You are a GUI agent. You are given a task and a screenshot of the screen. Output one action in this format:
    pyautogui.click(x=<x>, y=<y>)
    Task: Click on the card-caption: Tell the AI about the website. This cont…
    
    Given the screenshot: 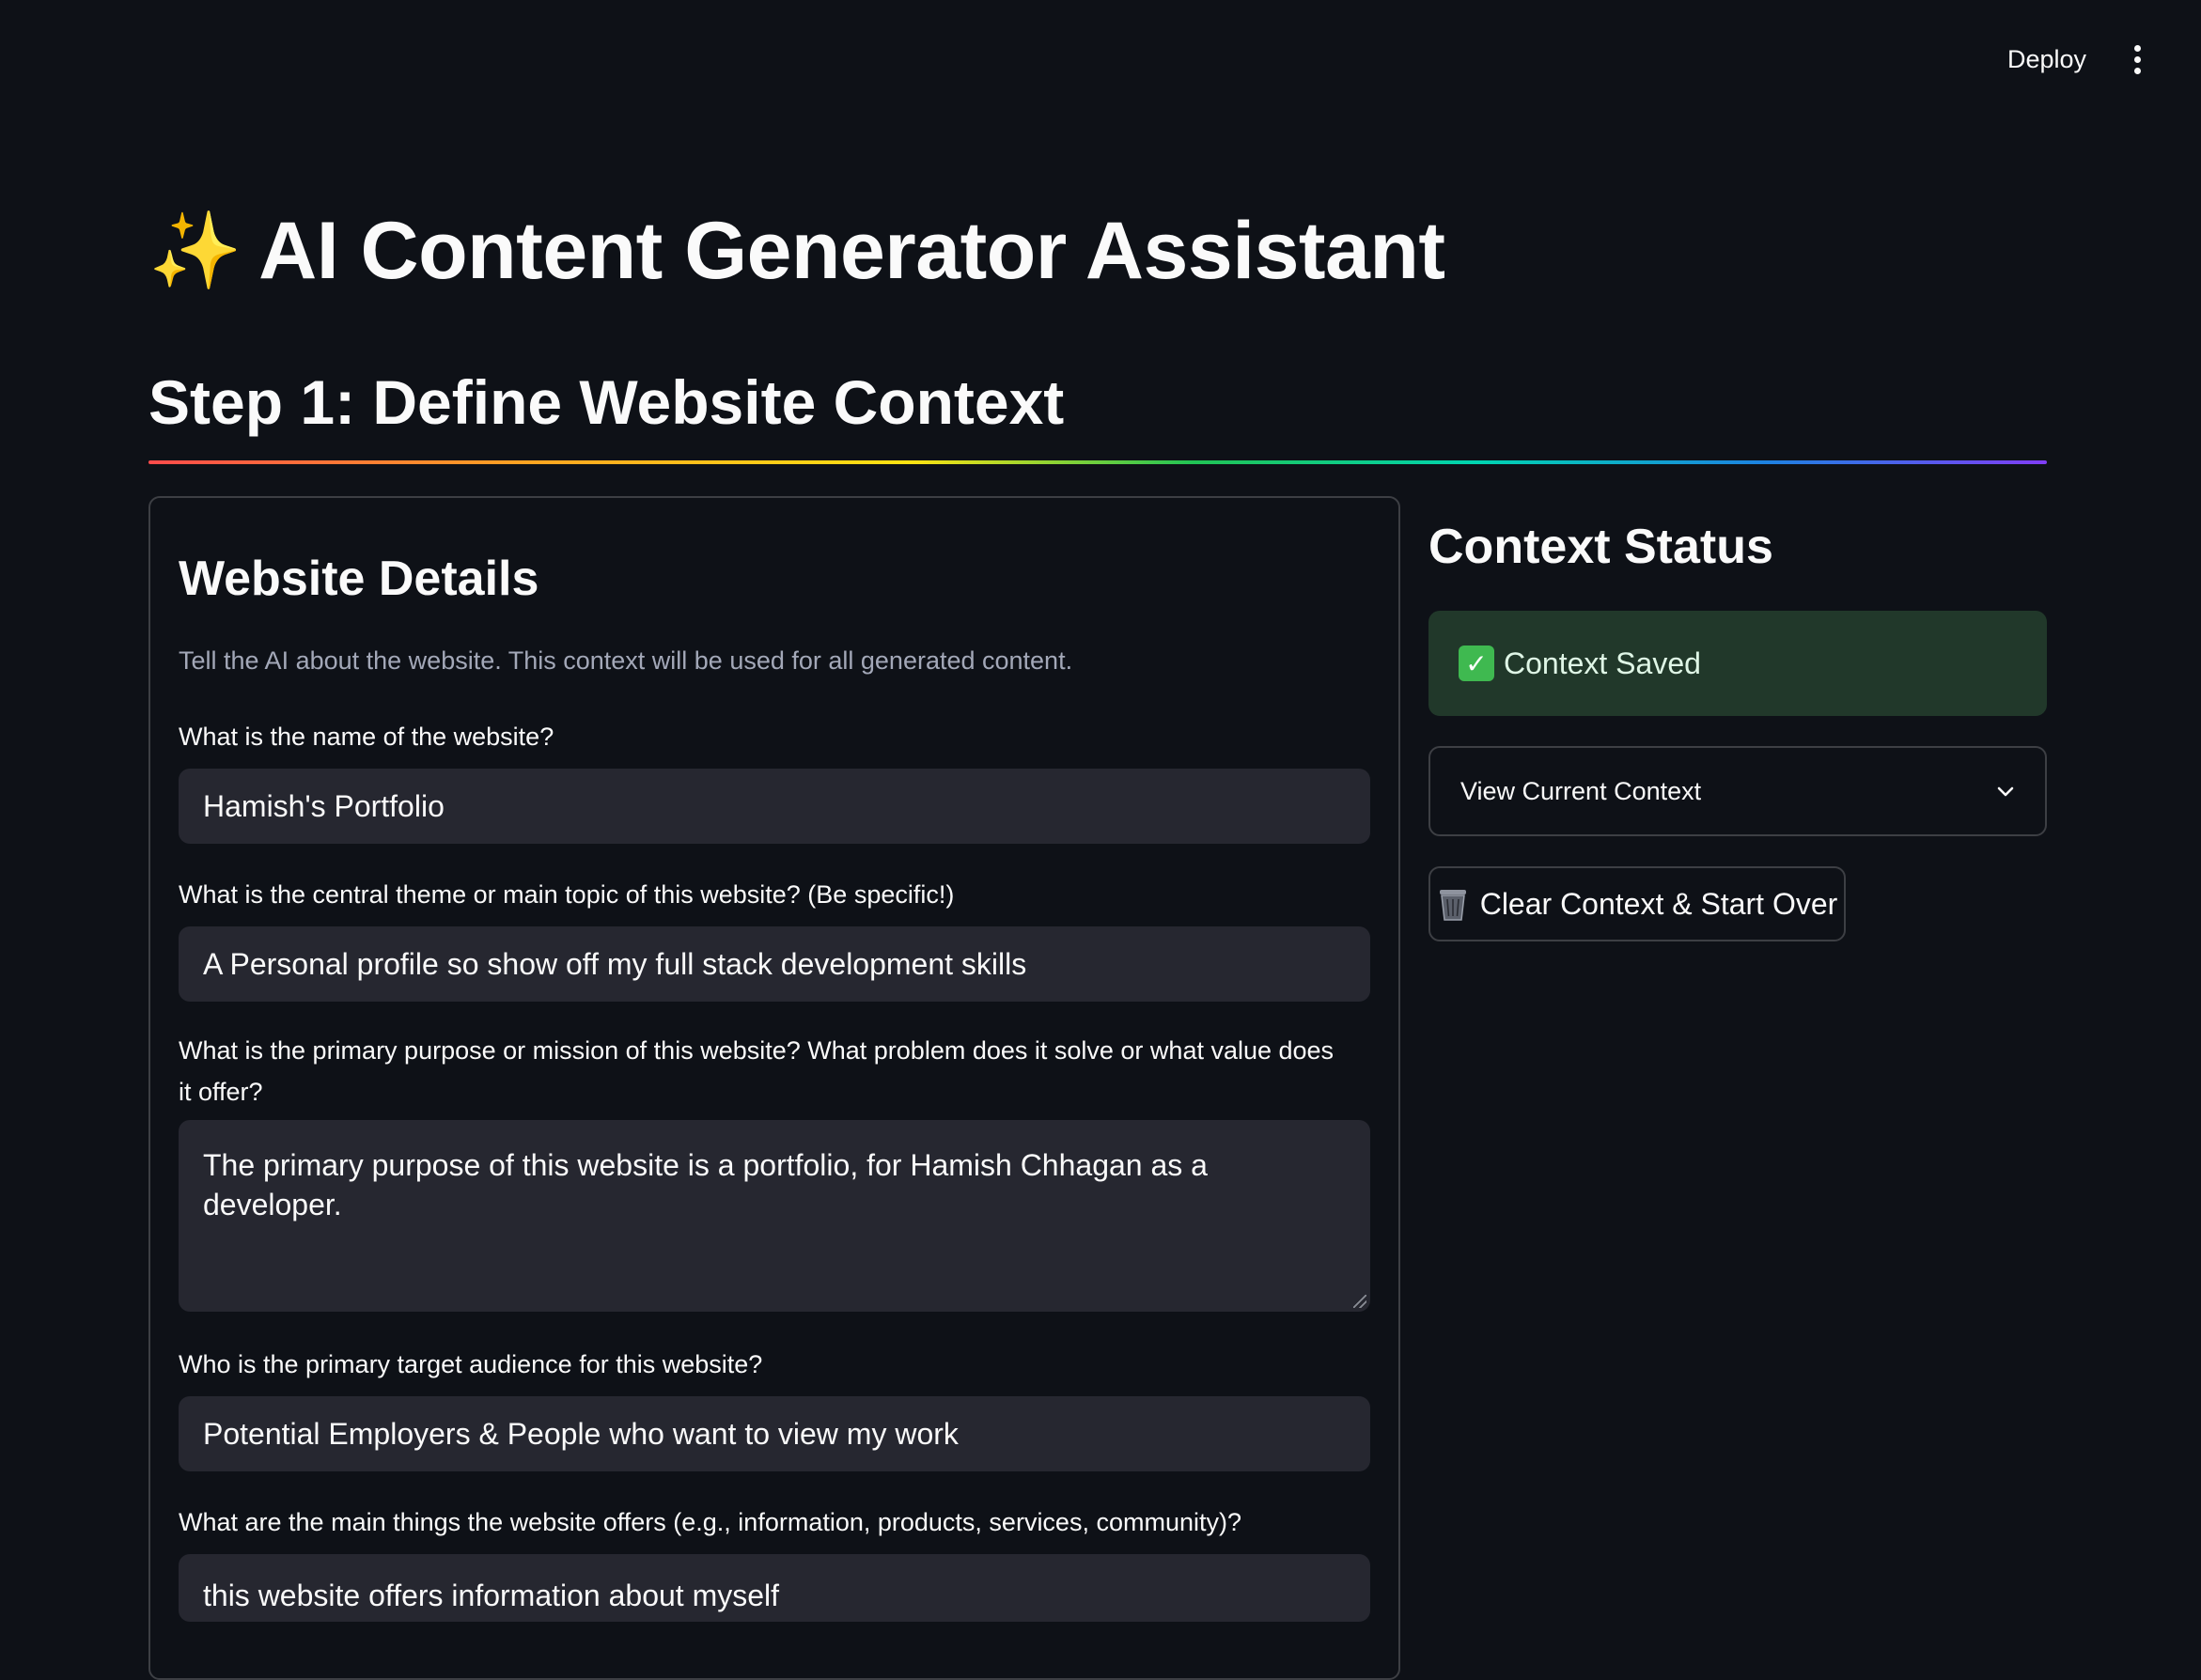 What is the action you would take?
    pyautogui.click(x=626, y=660)
    